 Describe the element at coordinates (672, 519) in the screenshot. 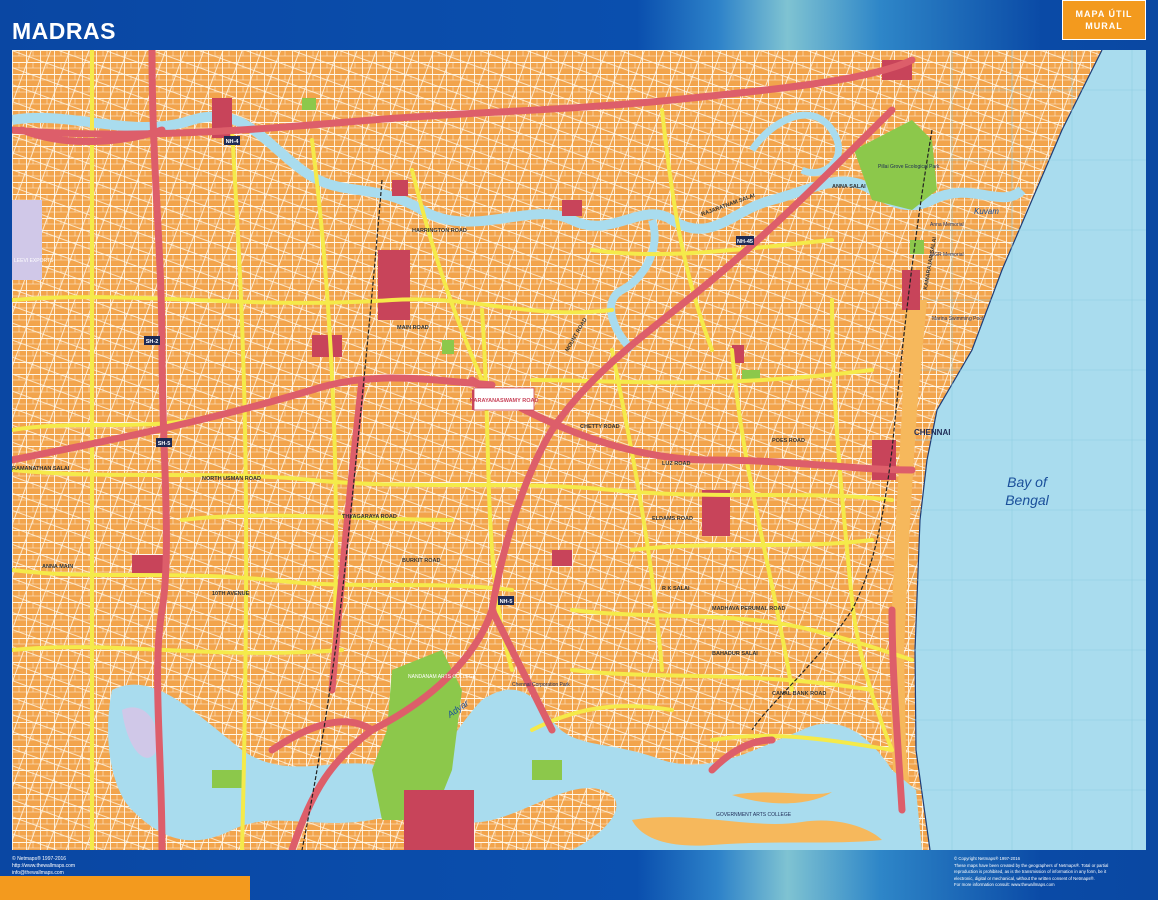

I see `road-label: ELDAMS ROAD` at that location.